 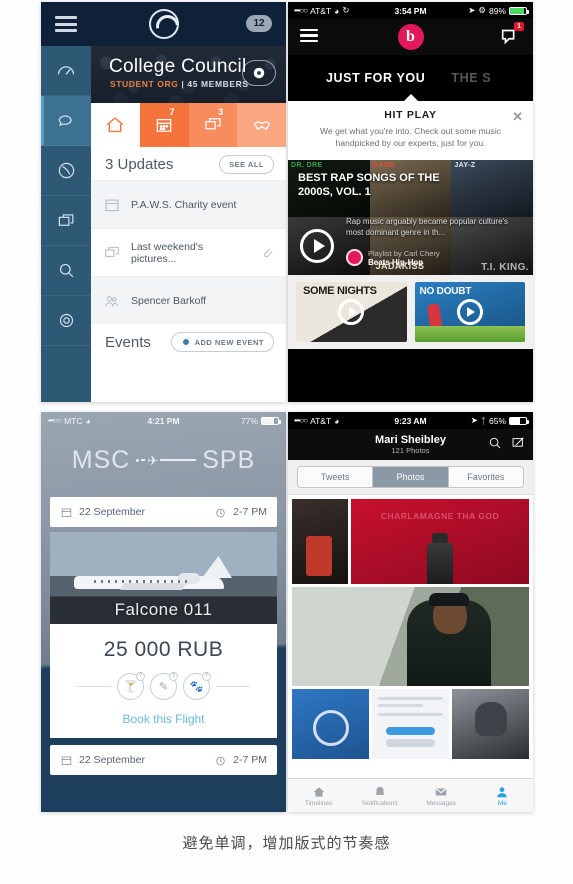 I want to click on photo-tshirt, so click(x=330, y=724).